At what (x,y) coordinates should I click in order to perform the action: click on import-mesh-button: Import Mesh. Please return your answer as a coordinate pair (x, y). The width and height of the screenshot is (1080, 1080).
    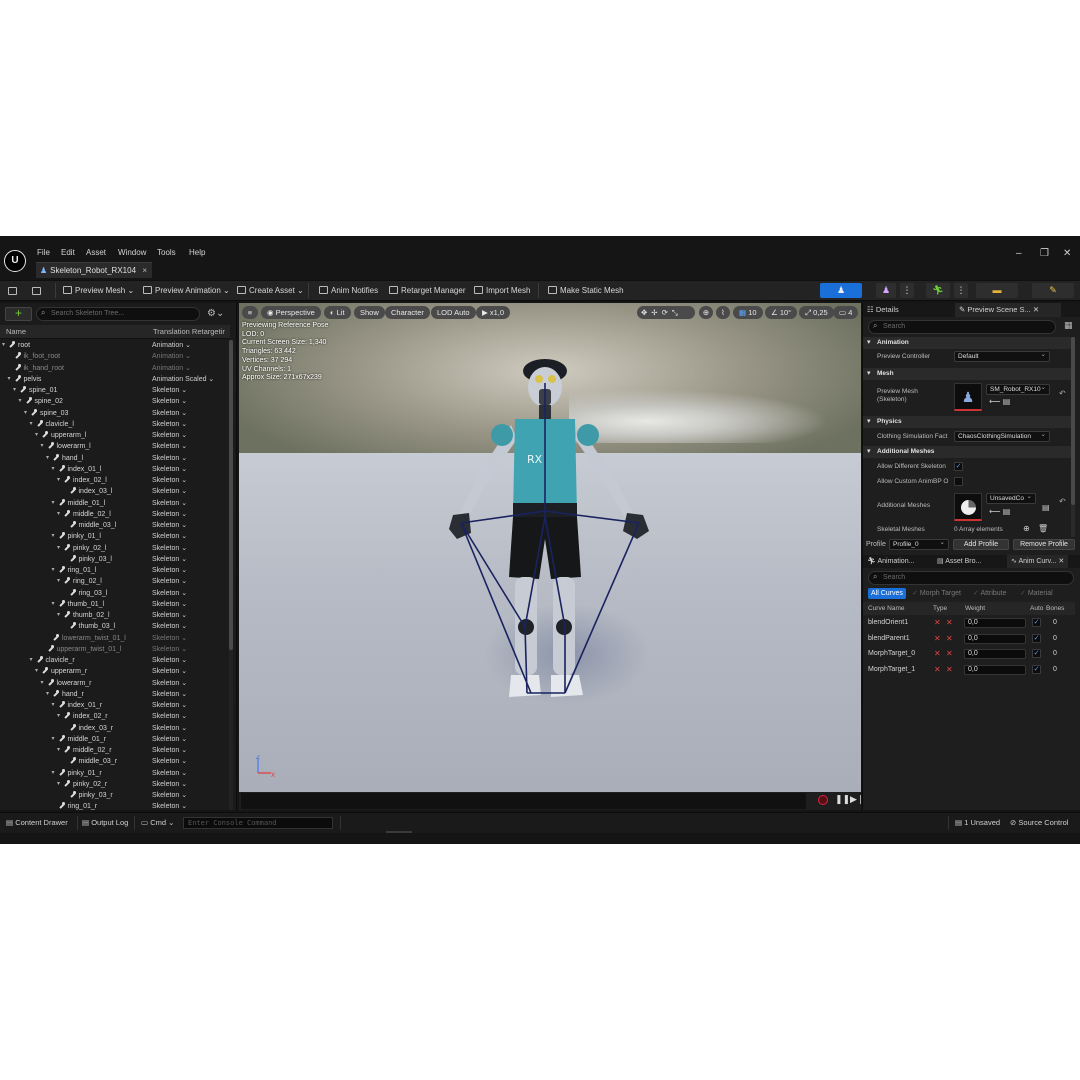
    Looking at the image, I should click on (502, 290).